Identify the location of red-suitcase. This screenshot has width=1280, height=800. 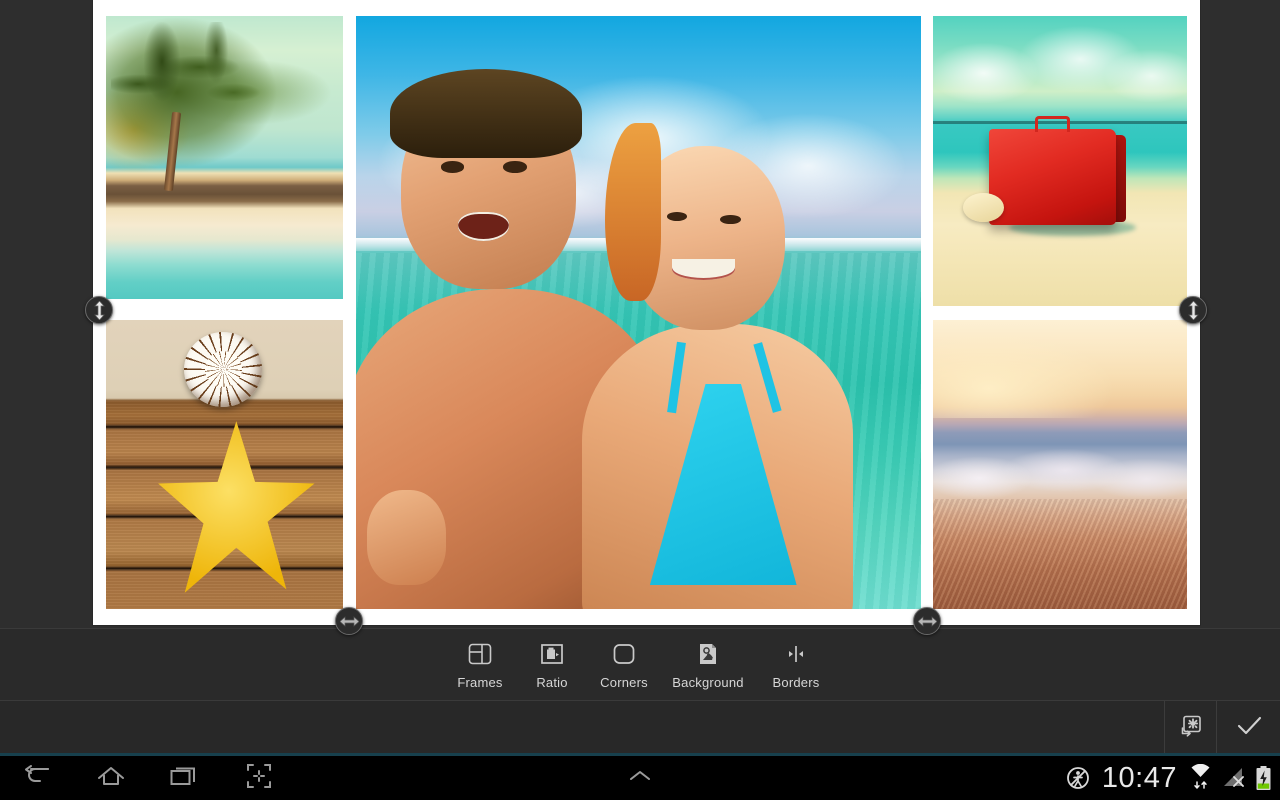
(1052, 177).